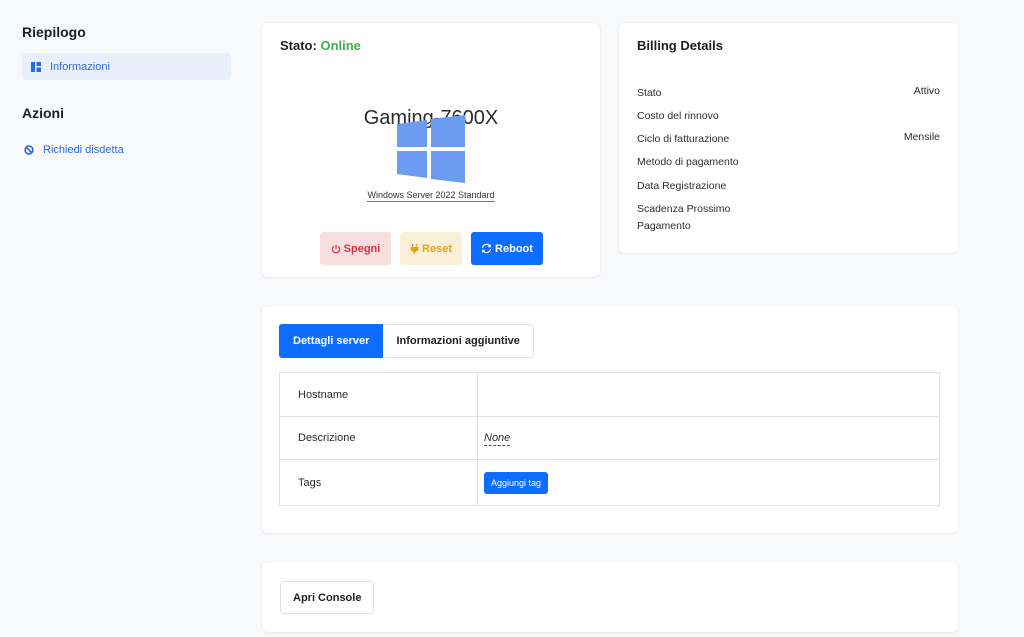 The height and width of the screenshot is (637, 1024). Describe the element at coordinates (298, 45) in the screenshot. I see `status-label: Stato:` at that location.